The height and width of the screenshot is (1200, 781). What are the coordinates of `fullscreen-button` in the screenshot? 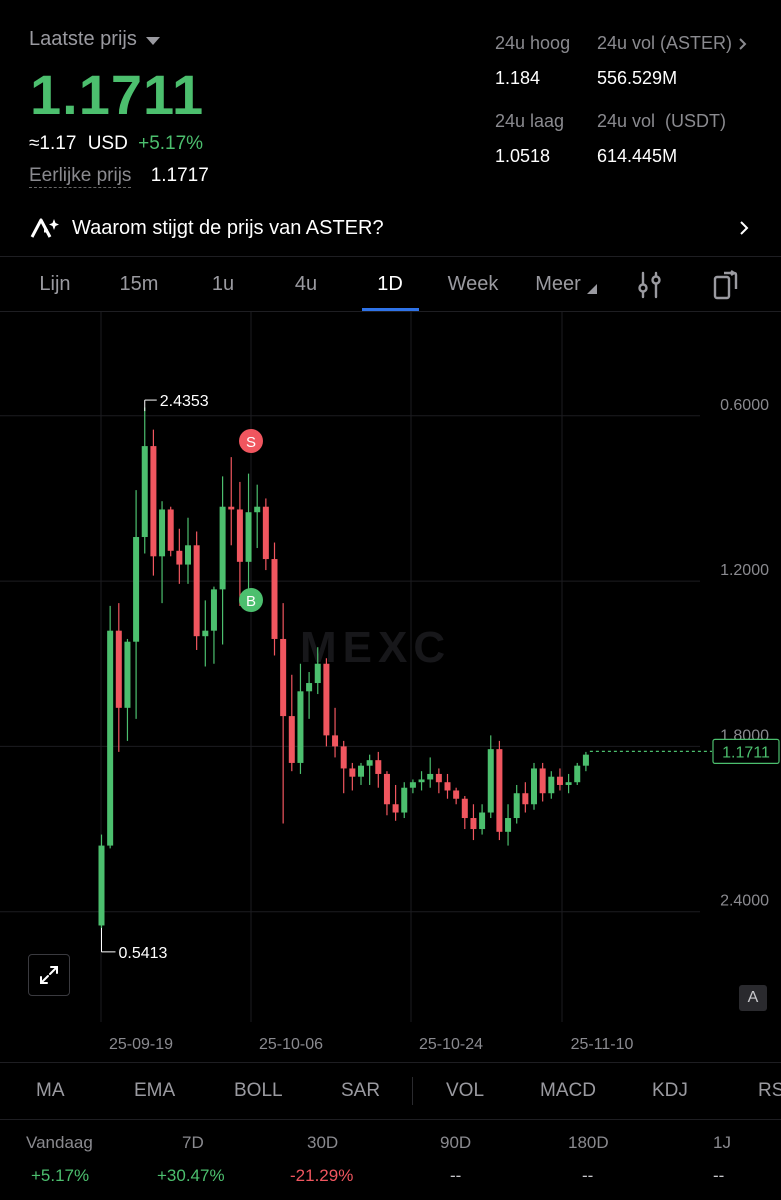 It's located at (49, 975).